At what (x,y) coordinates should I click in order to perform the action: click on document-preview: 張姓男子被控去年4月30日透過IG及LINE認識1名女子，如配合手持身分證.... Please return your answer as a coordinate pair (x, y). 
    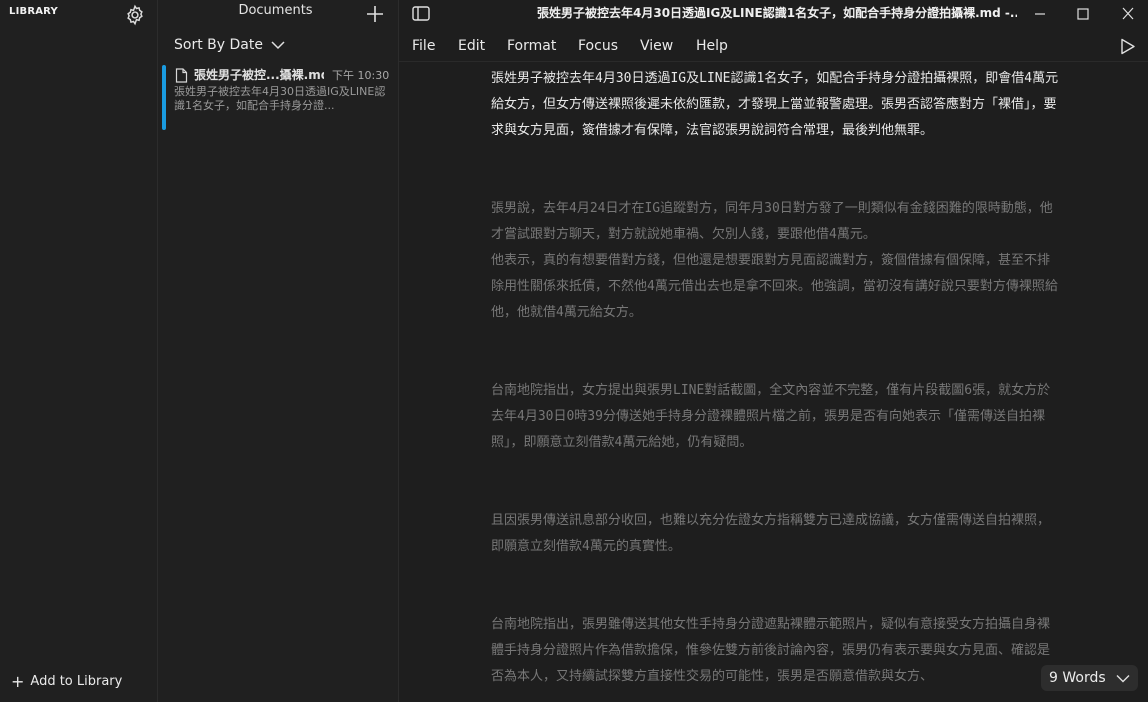
    Looking at the image, I should click on (280, 98).